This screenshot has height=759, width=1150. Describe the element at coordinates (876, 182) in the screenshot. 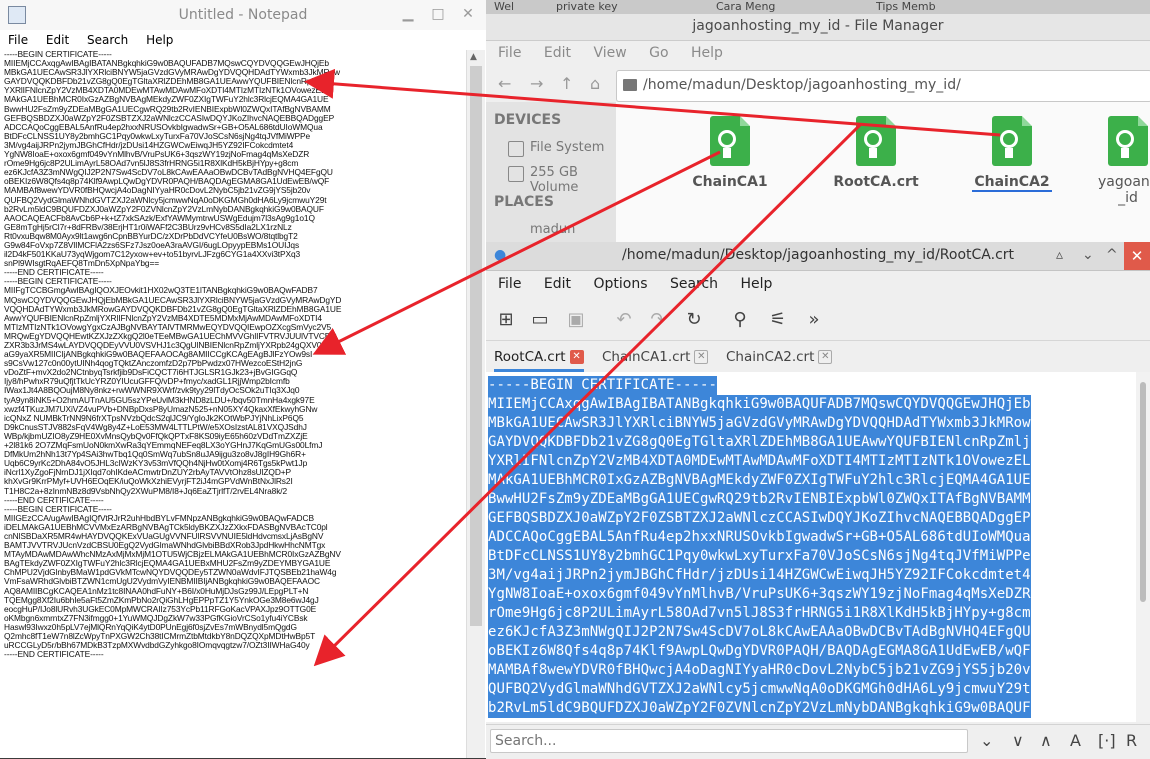

I see `file-name: RootCA.crt` at that location.